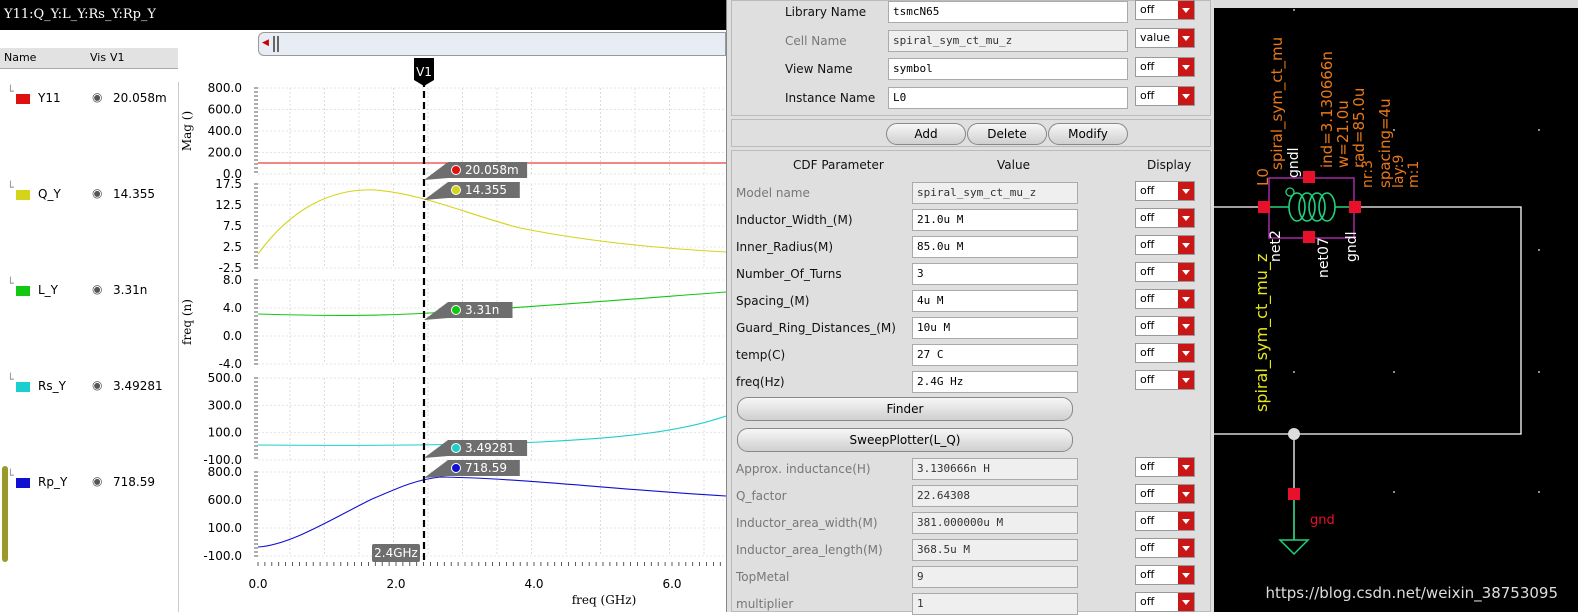 The height and width of the screenshot is (615, 1578). I want to click on modify-button: Modify, so click(1088, 134).